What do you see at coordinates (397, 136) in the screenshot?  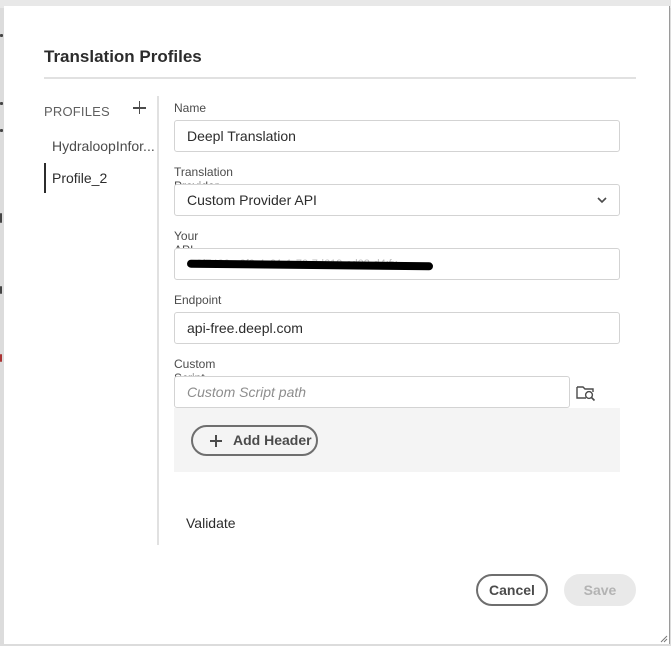 I see `name-input: Deepl Translation` at bounding box center [397, 136].